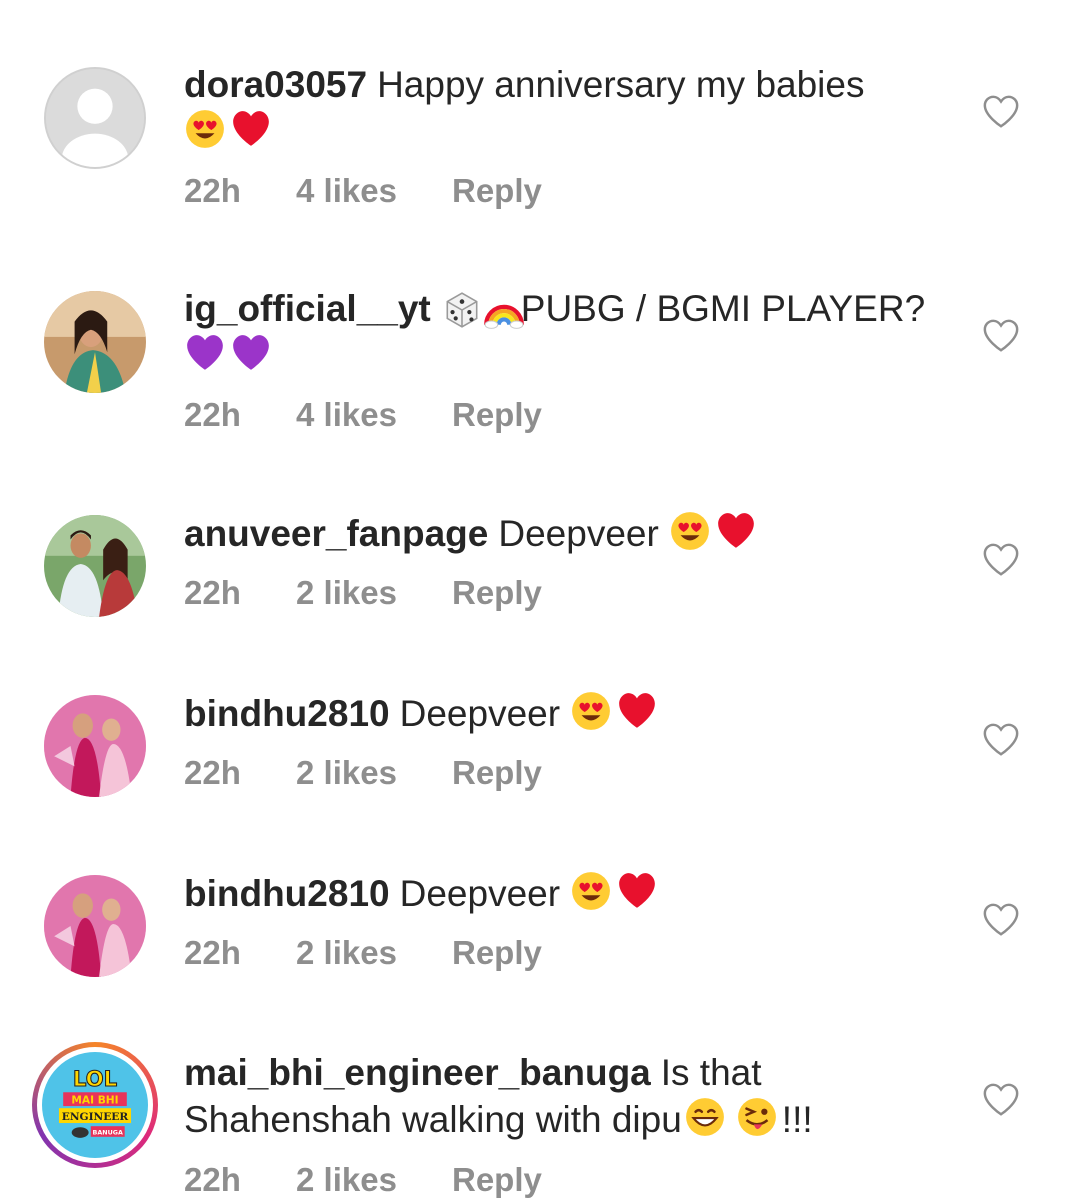  I want to click on rainbow-emoji, so click(503, 309).